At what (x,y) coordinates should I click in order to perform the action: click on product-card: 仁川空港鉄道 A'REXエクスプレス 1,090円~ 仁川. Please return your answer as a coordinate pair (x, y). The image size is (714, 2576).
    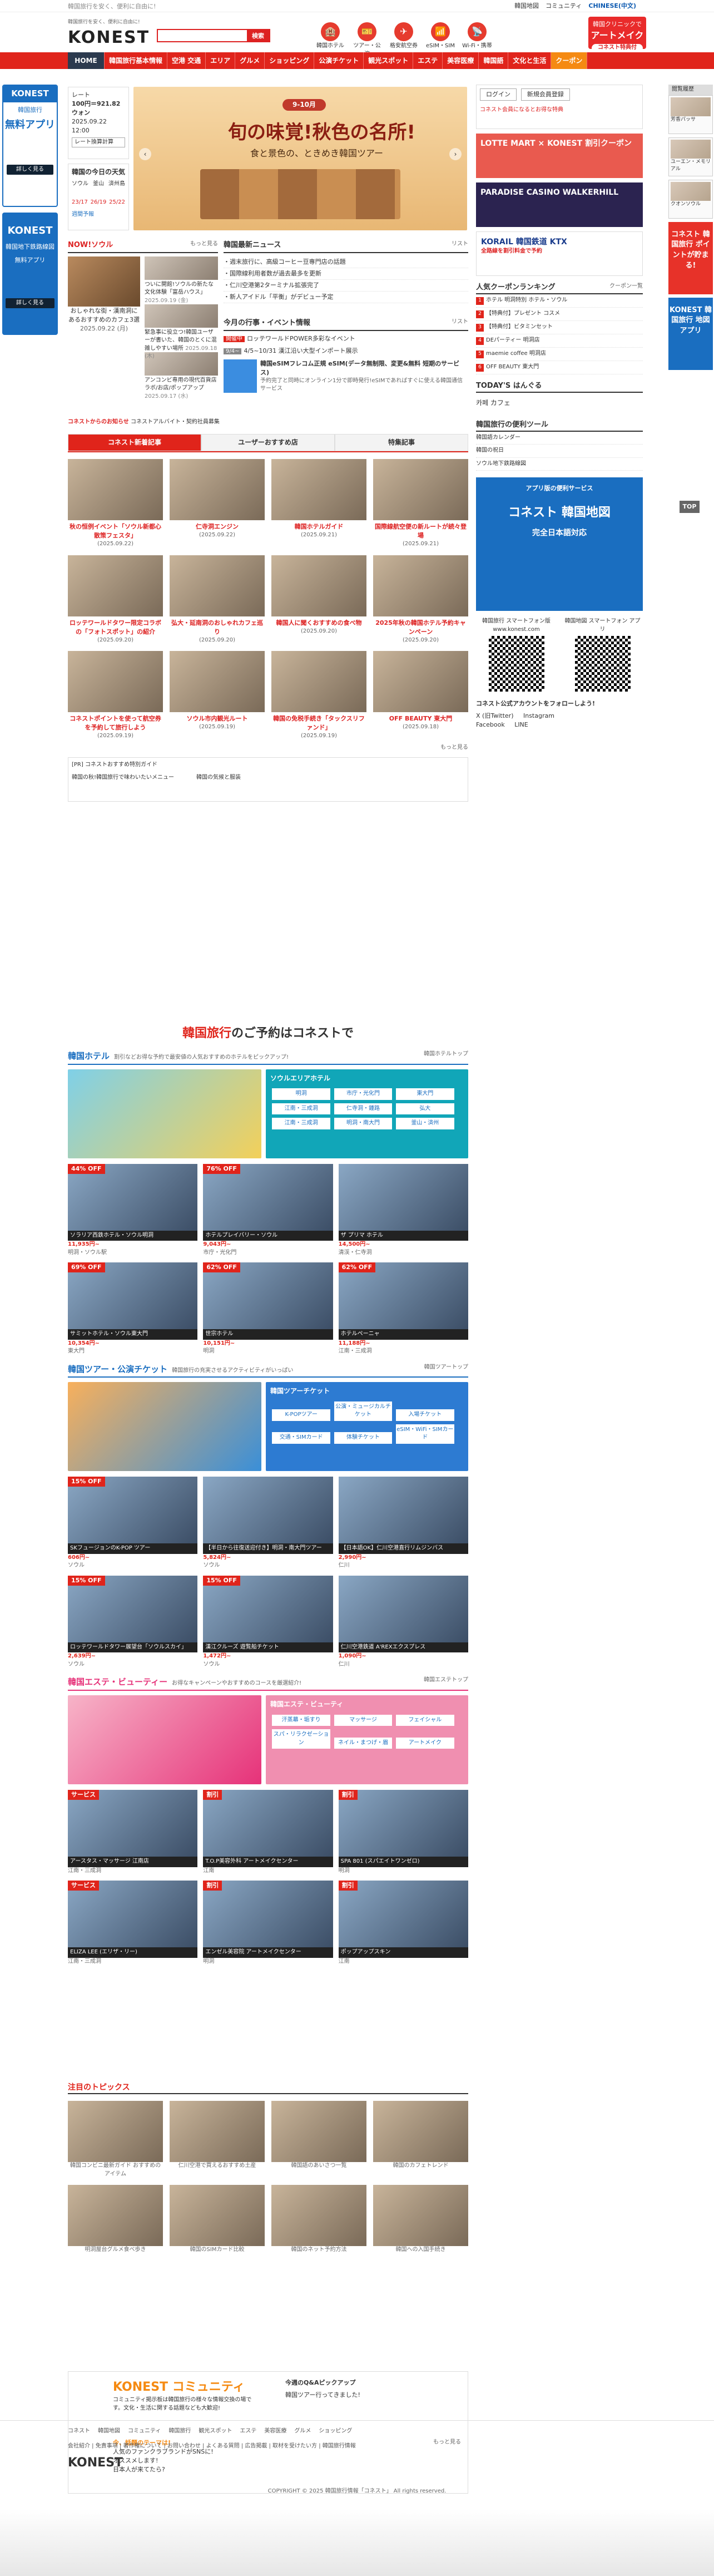
    Looking at the image, I should click on (403, 1622).